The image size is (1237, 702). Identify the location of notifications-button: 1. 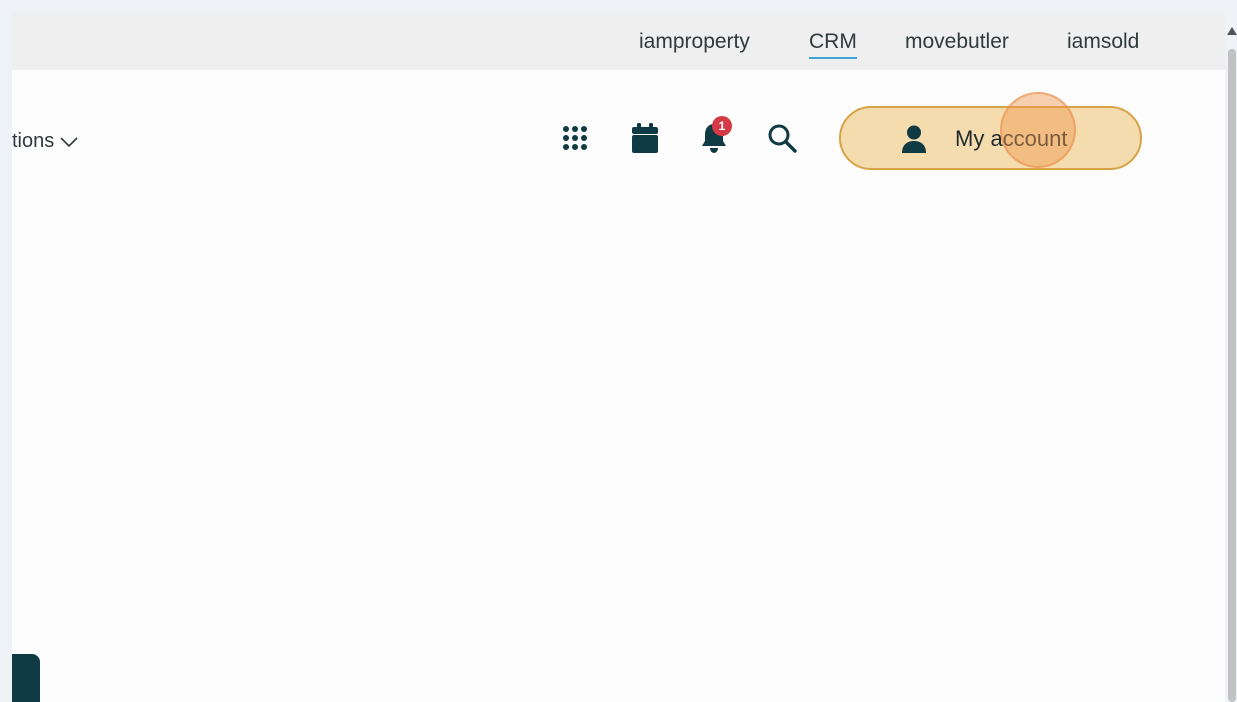
(714, 136).